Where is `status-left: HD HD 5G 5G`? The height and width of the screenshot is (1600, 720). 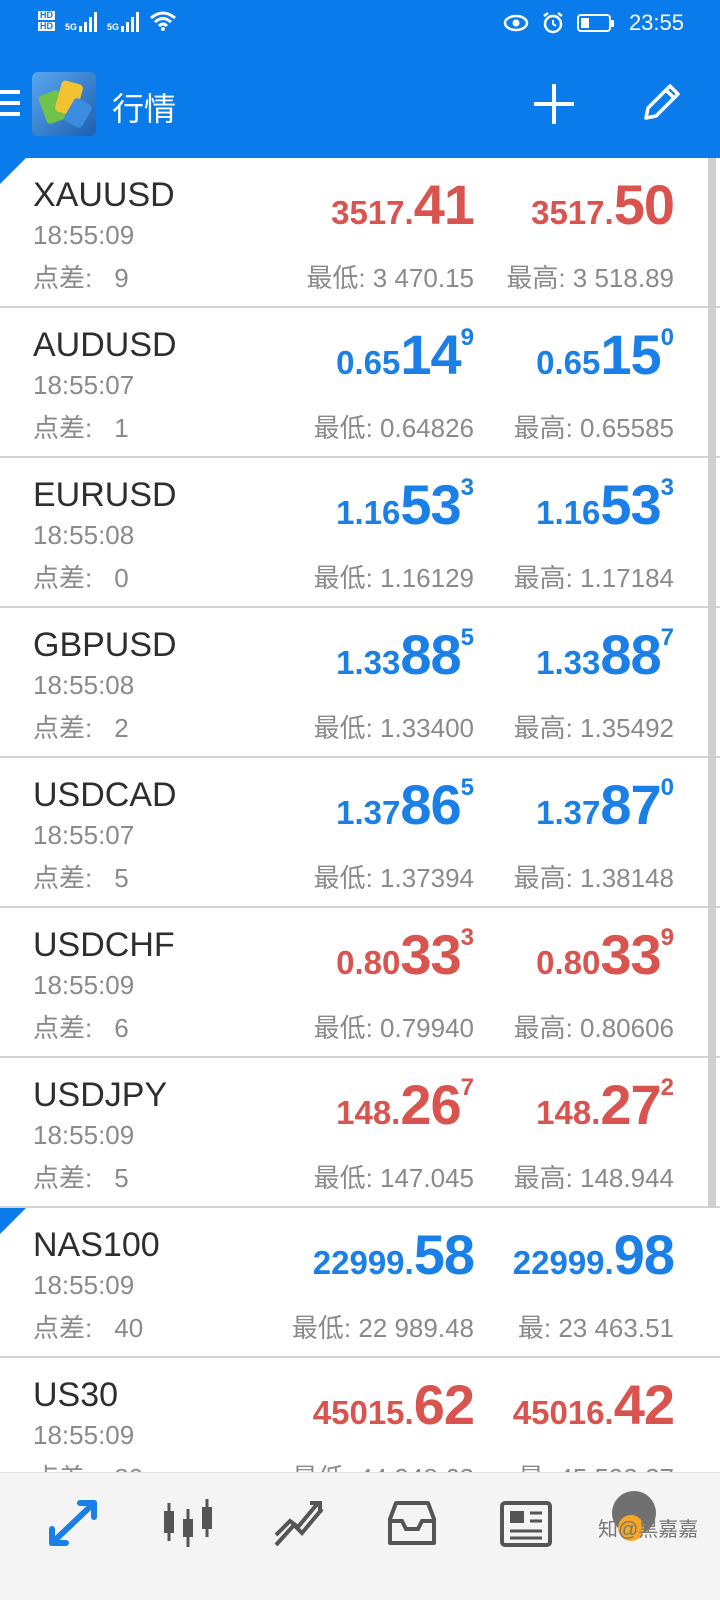
status-left: HD HD 5G 5G is located at coordinates (107, 21).